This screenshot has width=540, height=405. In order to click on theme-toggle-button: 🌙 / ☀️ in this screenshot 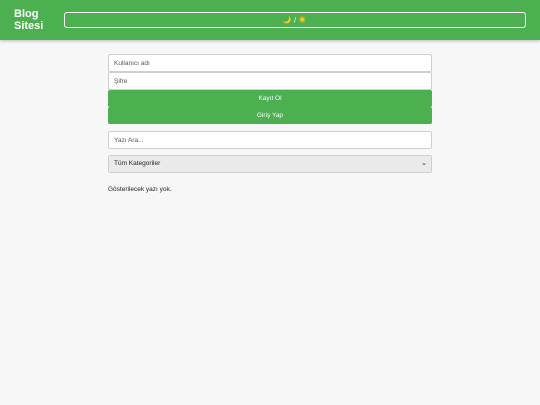, I will do `click(295, 20)`.